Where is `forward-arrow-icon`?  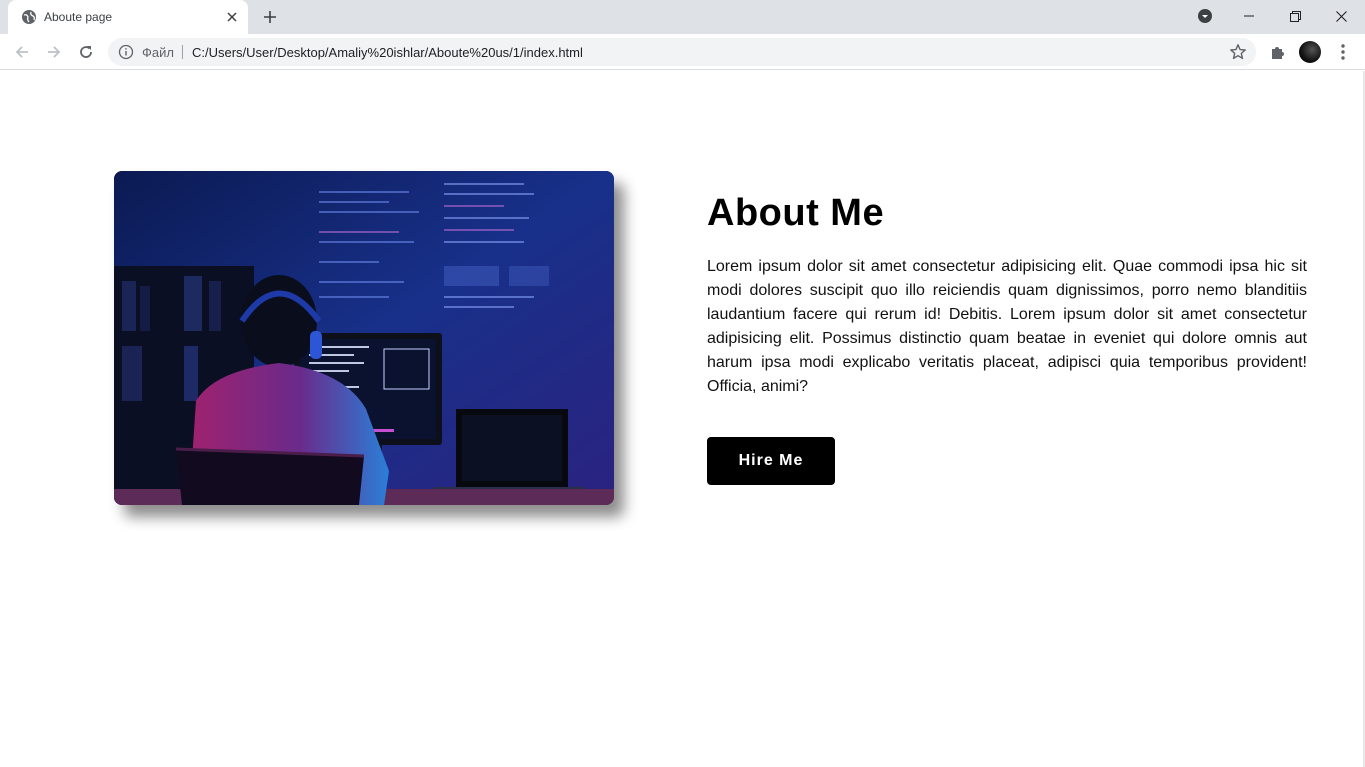 forward-arrow-icon is located at coordinates (54, 52).